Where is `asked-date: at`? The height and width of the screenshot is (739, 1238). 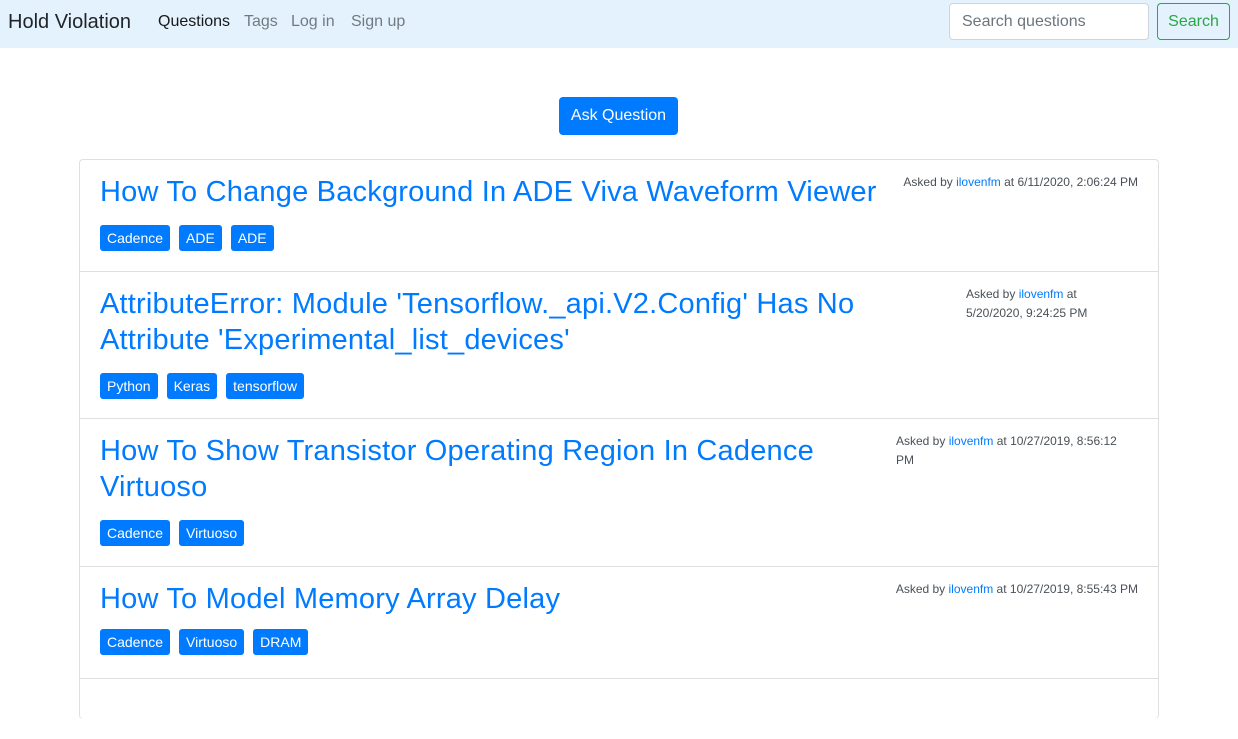 asked-date: at is located at coordinates (1071, 294).